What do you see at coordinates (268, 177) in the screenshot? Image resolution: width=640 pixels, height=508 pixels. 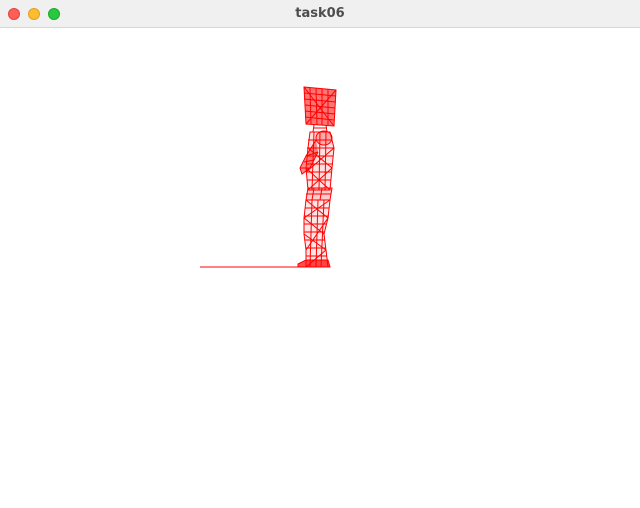 I see `wireframe-figure` at bounding box center [268, 177].